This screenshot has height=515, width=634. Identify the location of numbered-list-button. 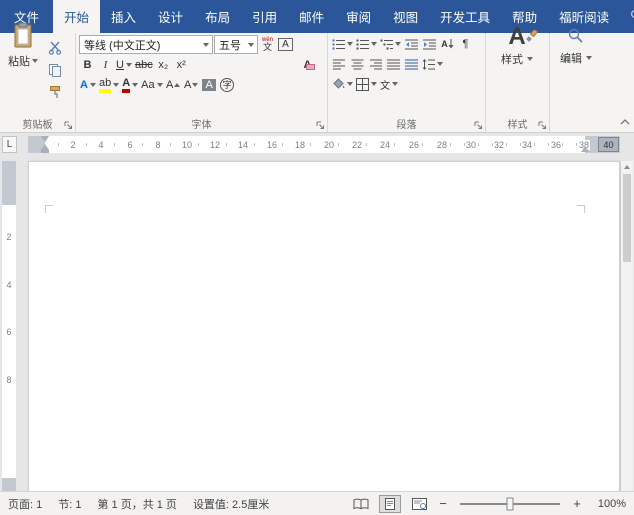
(366, 44).